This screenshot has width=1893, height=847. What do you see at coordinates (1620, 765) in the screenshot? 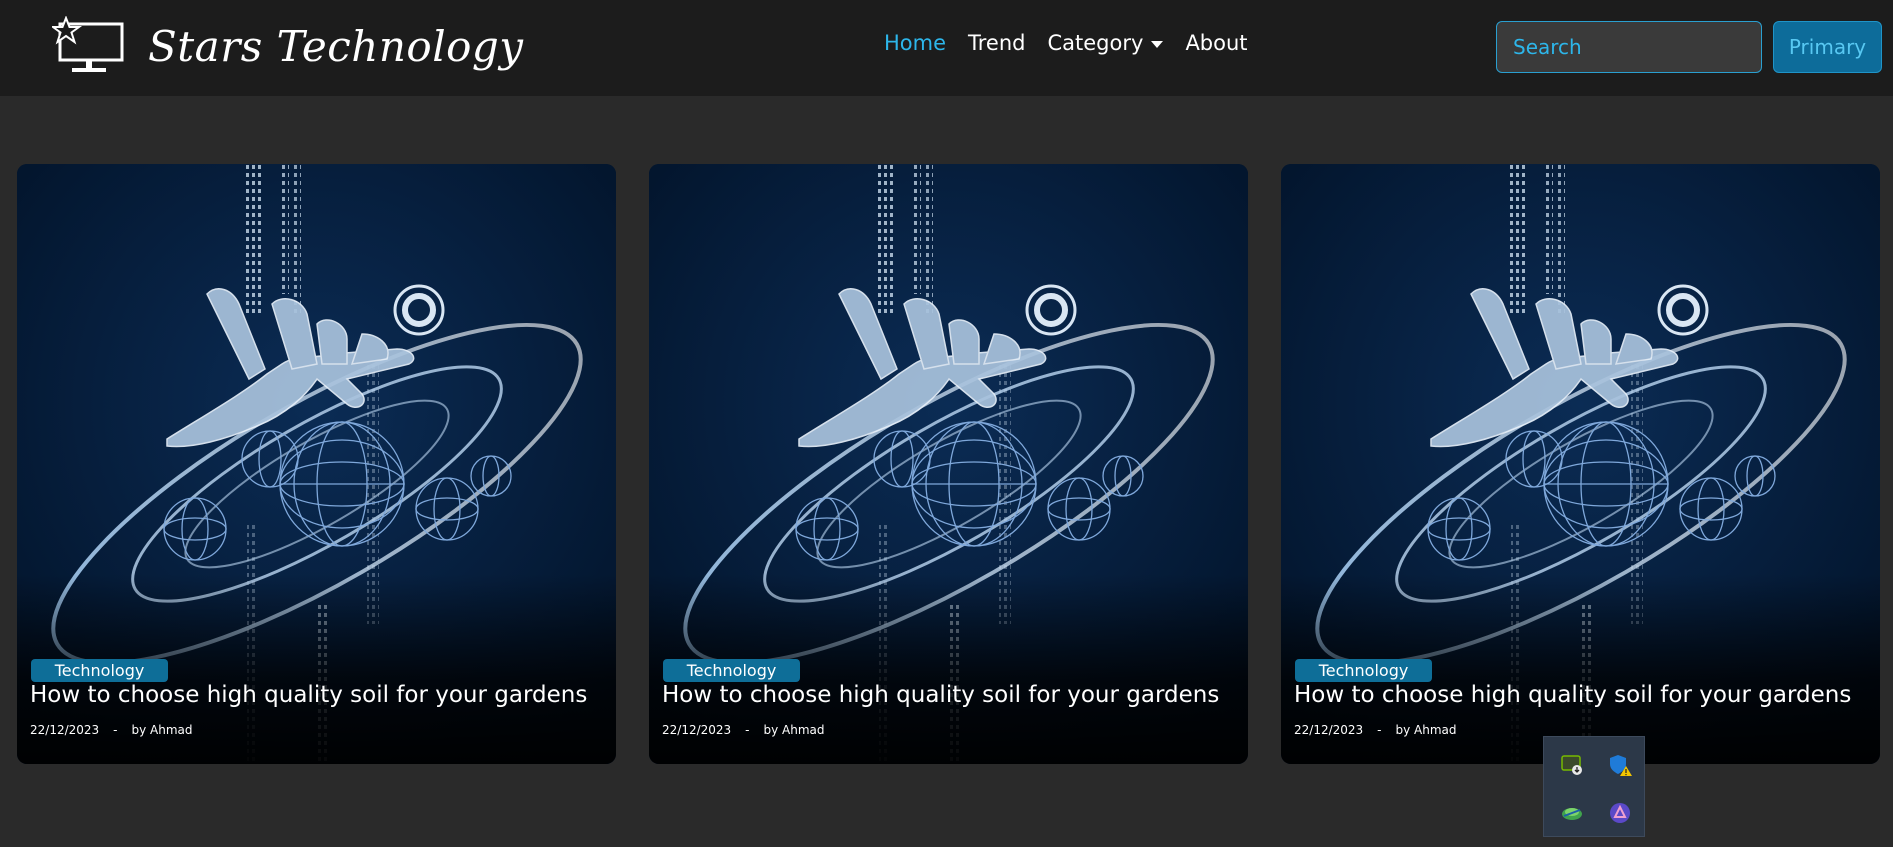
I see `security-warning-icon` at bounding box center [1620, 765].